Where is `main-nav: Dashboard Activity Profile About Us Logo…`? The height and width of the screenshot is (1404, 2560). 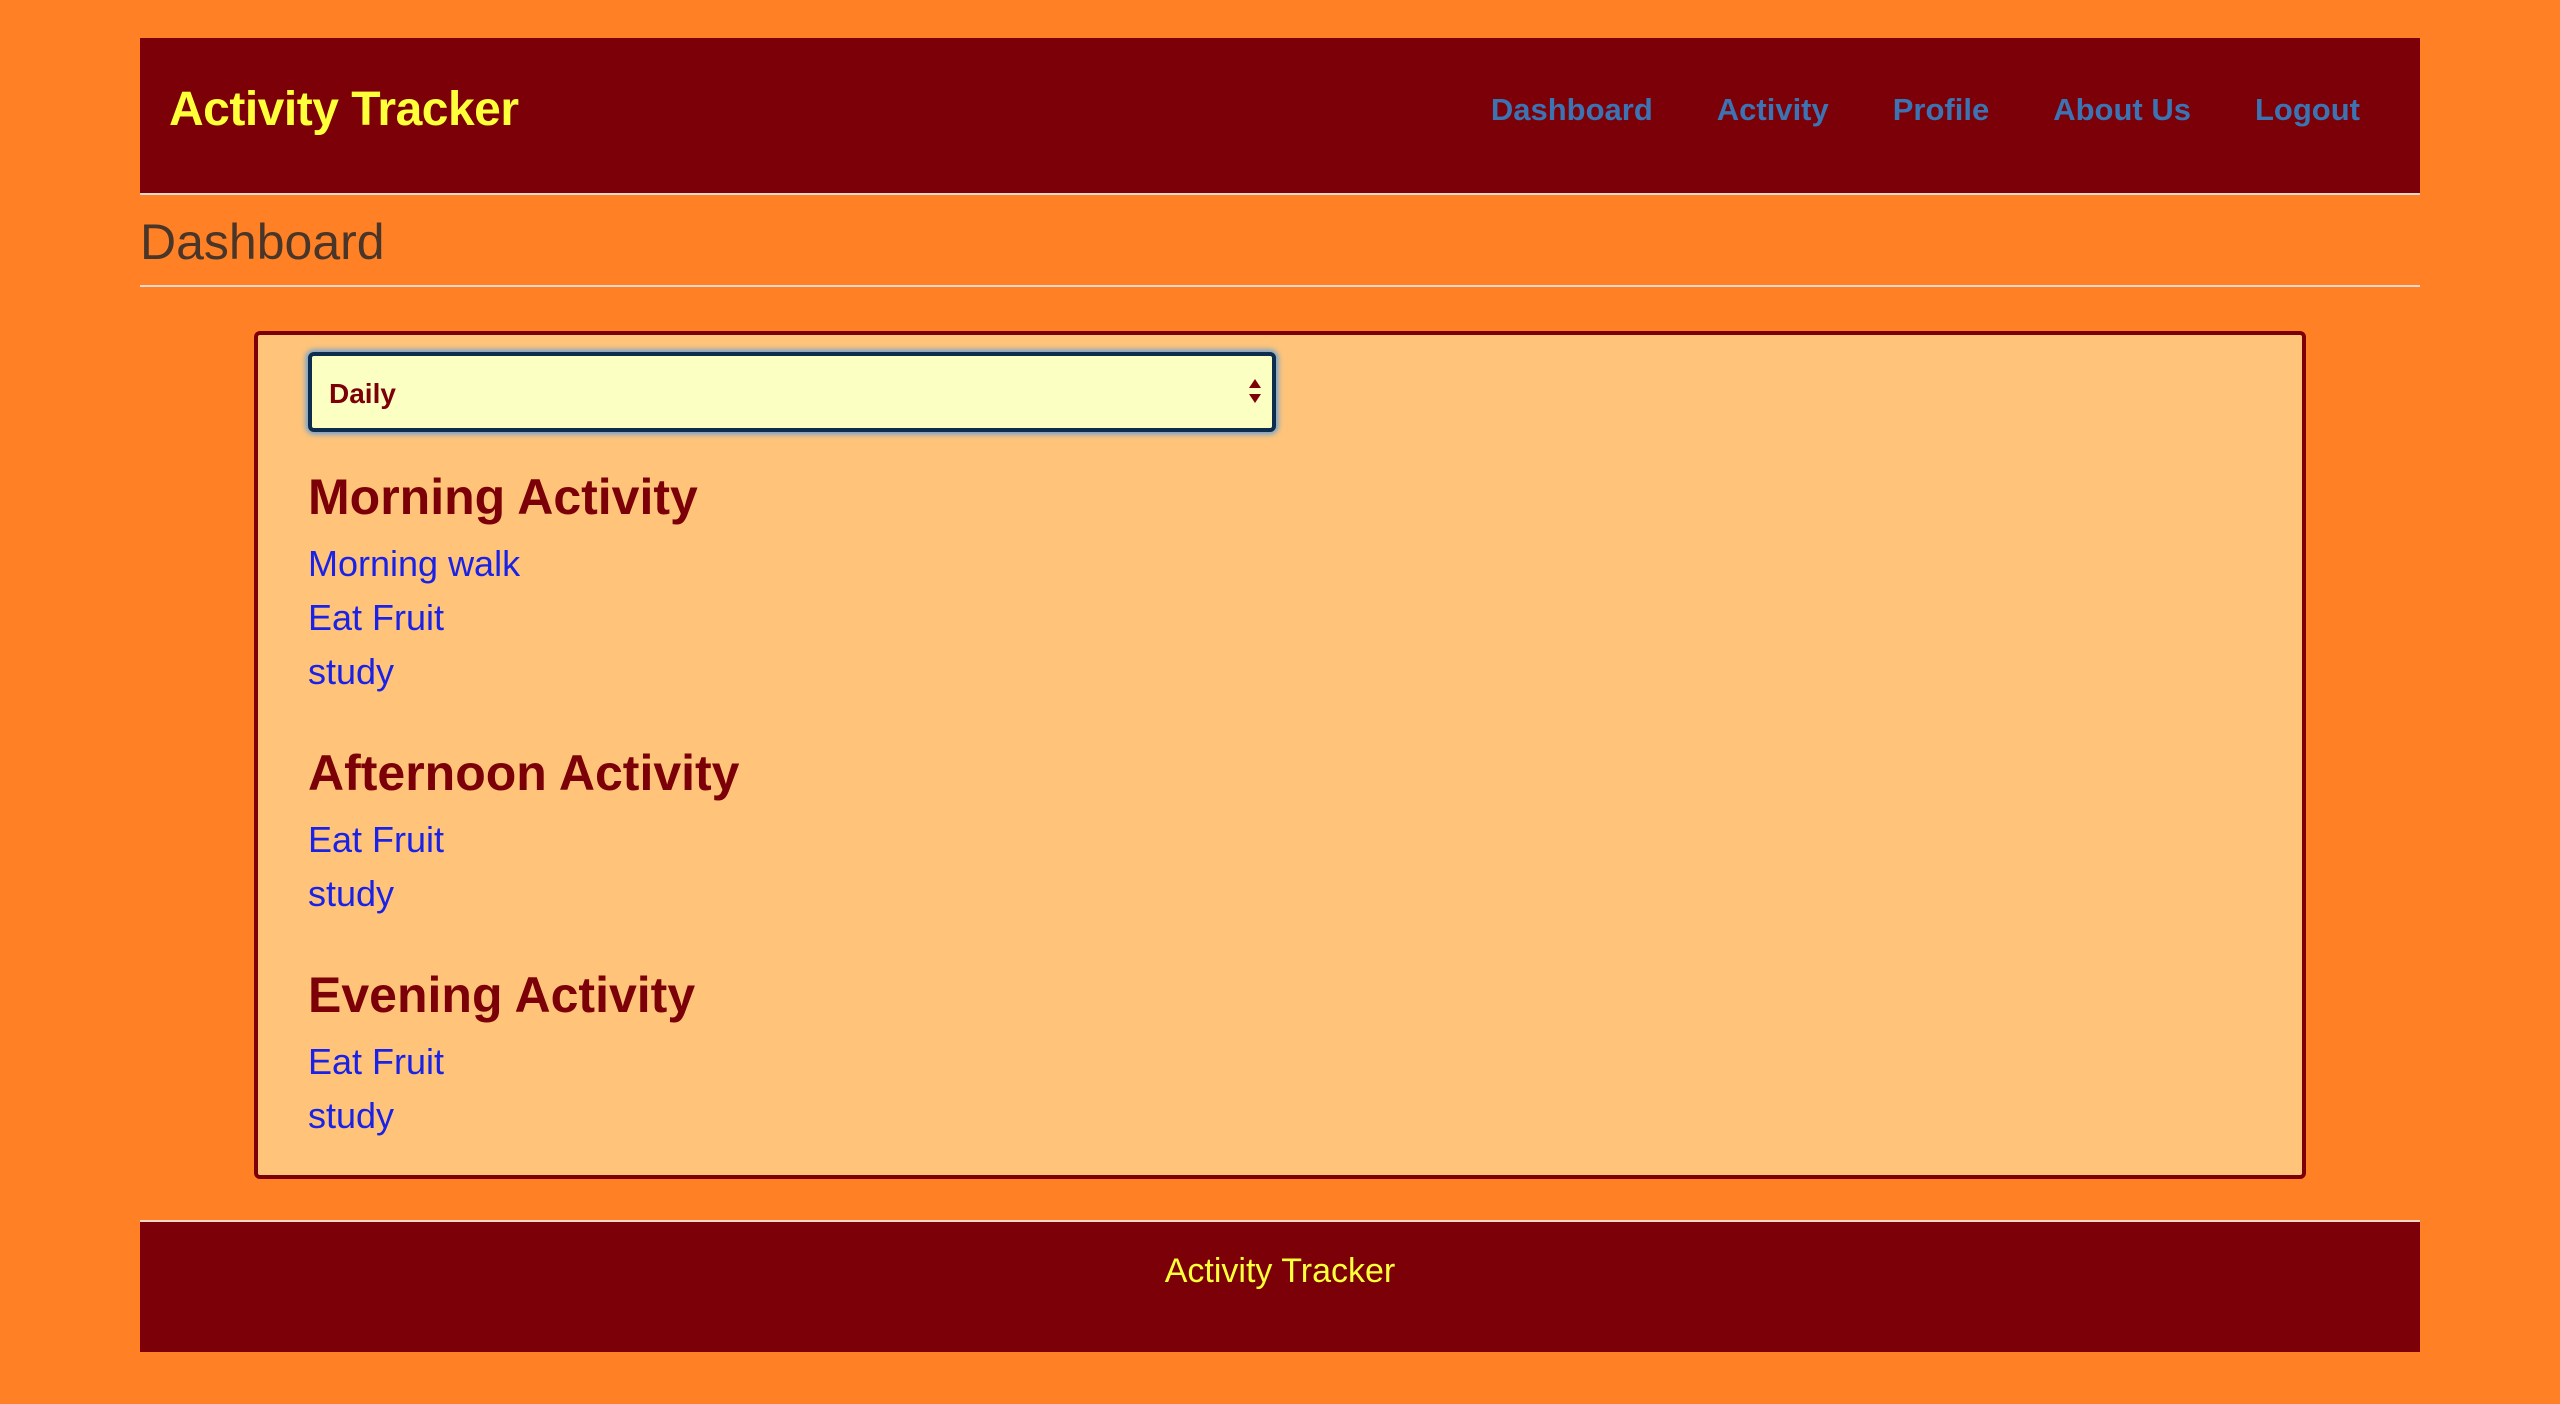 main-nav: Dashboard Activity Profile About Us Logo… is located at coordinates (1893, 110).